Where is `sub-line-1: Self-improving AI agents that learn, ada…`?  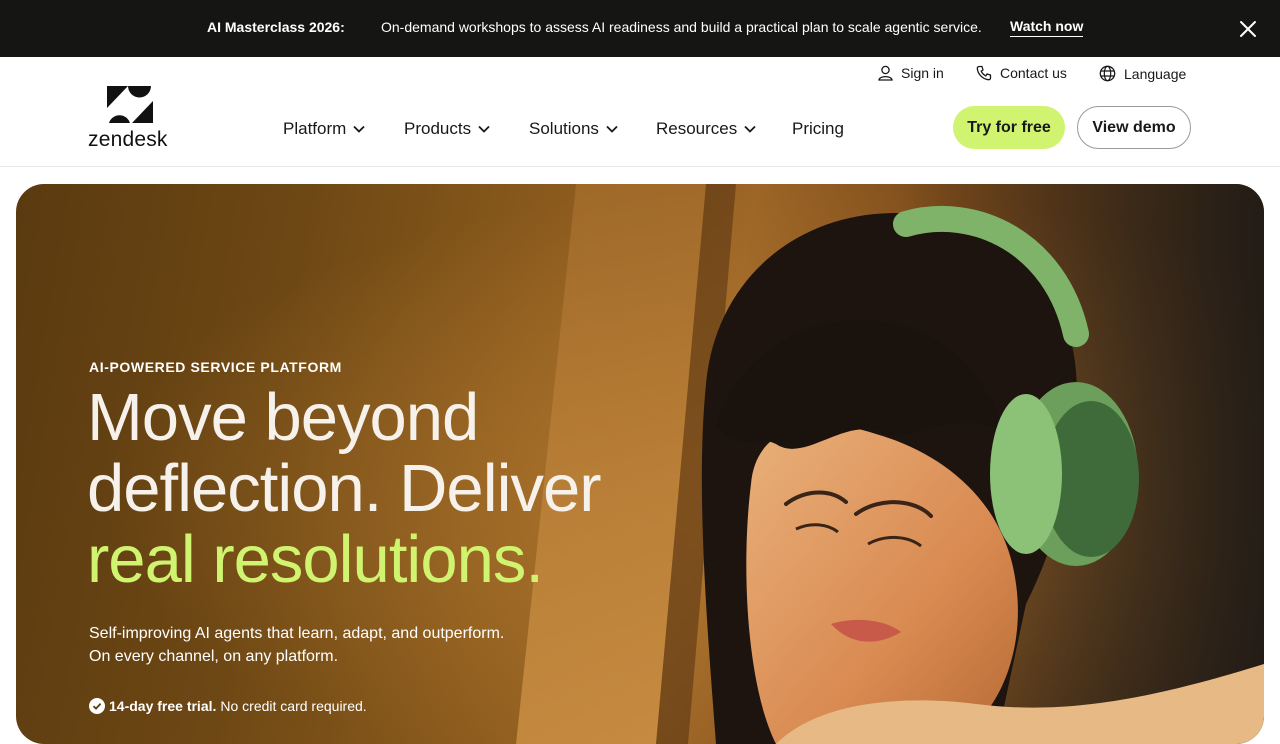
sub-line-1: Self-improving AI agents that learn, ada… is located at coordinates (297, 633).